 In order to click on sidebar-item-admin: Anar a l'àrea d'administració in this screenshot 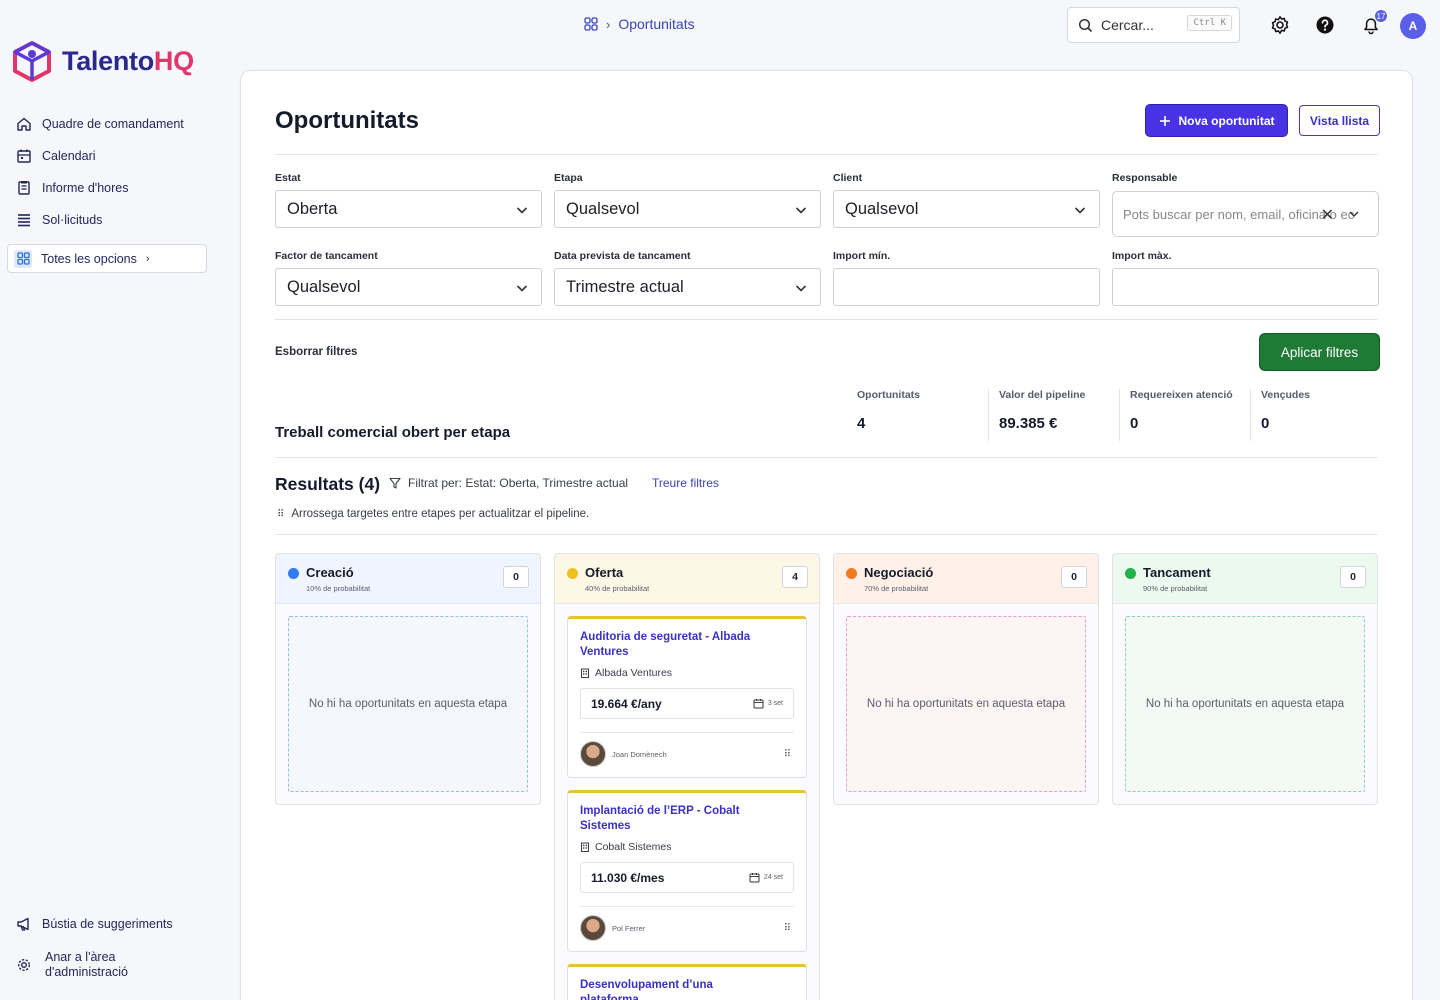, I will do `click(113, 965)`.